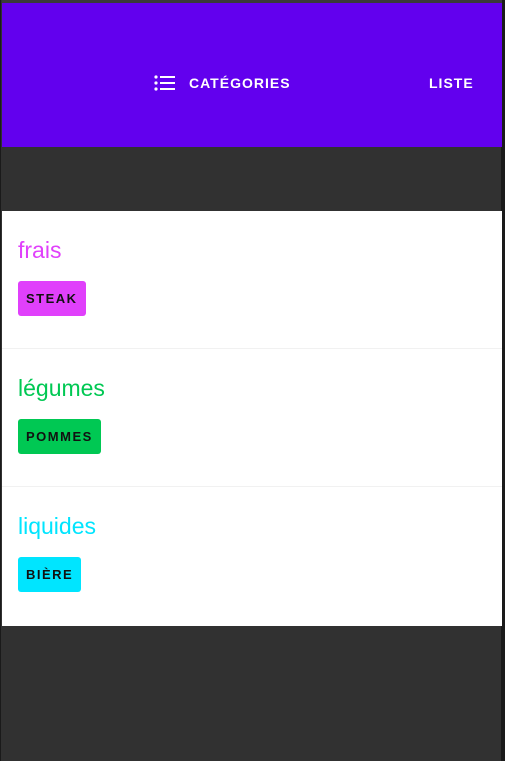 The image size is (505, 761). I want to click on item-chip: BIÈRE, so click(50, 574).